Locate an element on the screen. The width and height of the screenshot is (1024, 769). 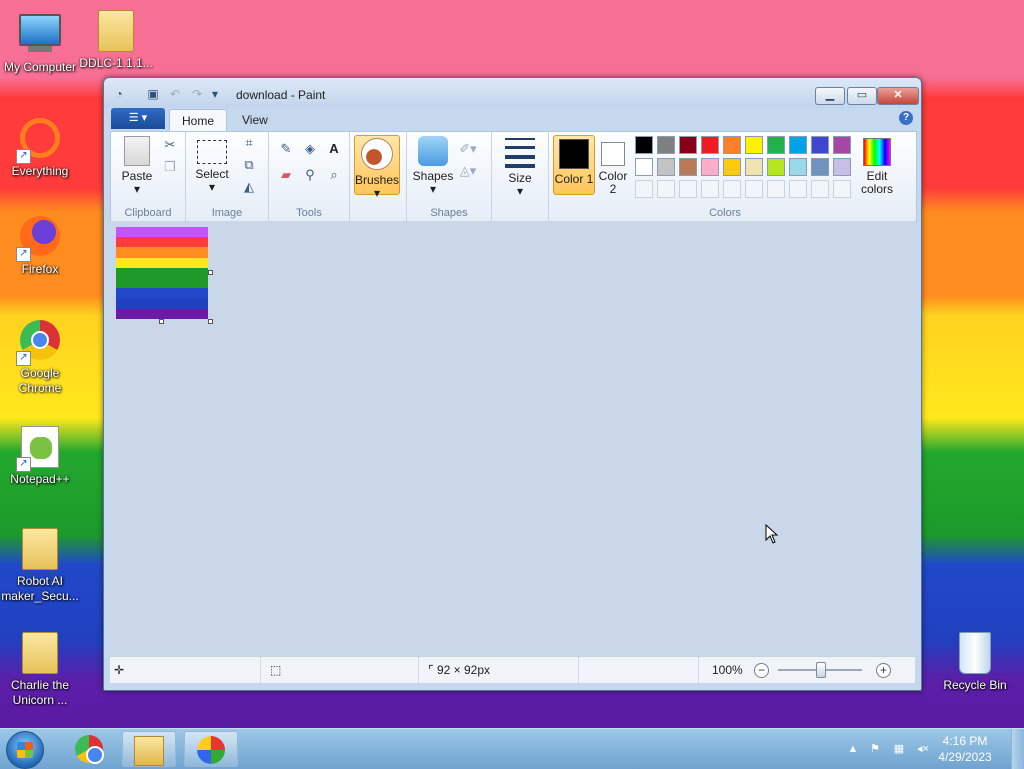
title-bar: ◔ ▣ ↶ ↷ ▾ download - Paint ▁ ▭ ✕ is located at coordinates (512, 93).